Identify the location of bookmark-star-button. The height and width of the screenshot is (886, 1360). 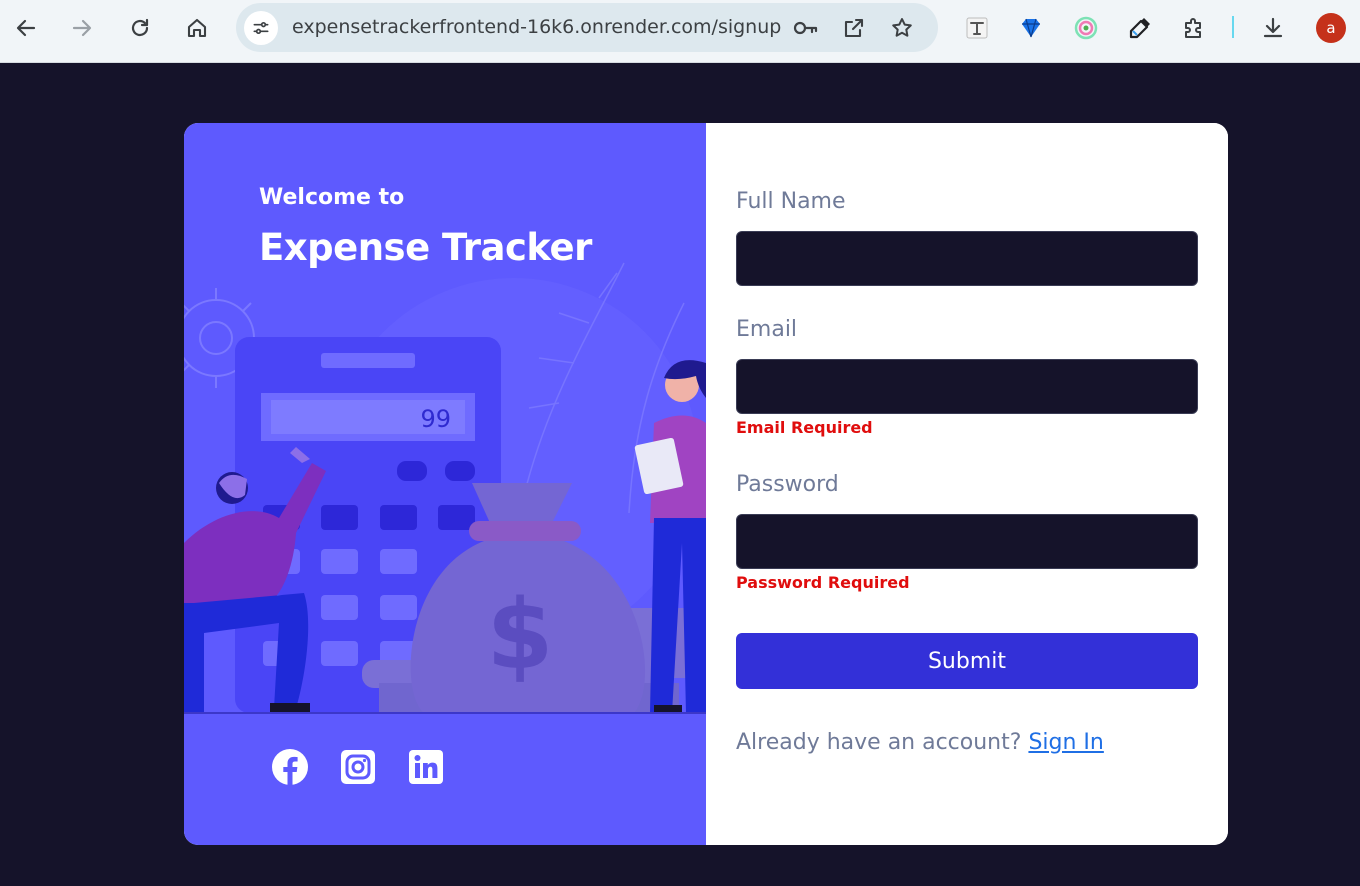
(902, 28).